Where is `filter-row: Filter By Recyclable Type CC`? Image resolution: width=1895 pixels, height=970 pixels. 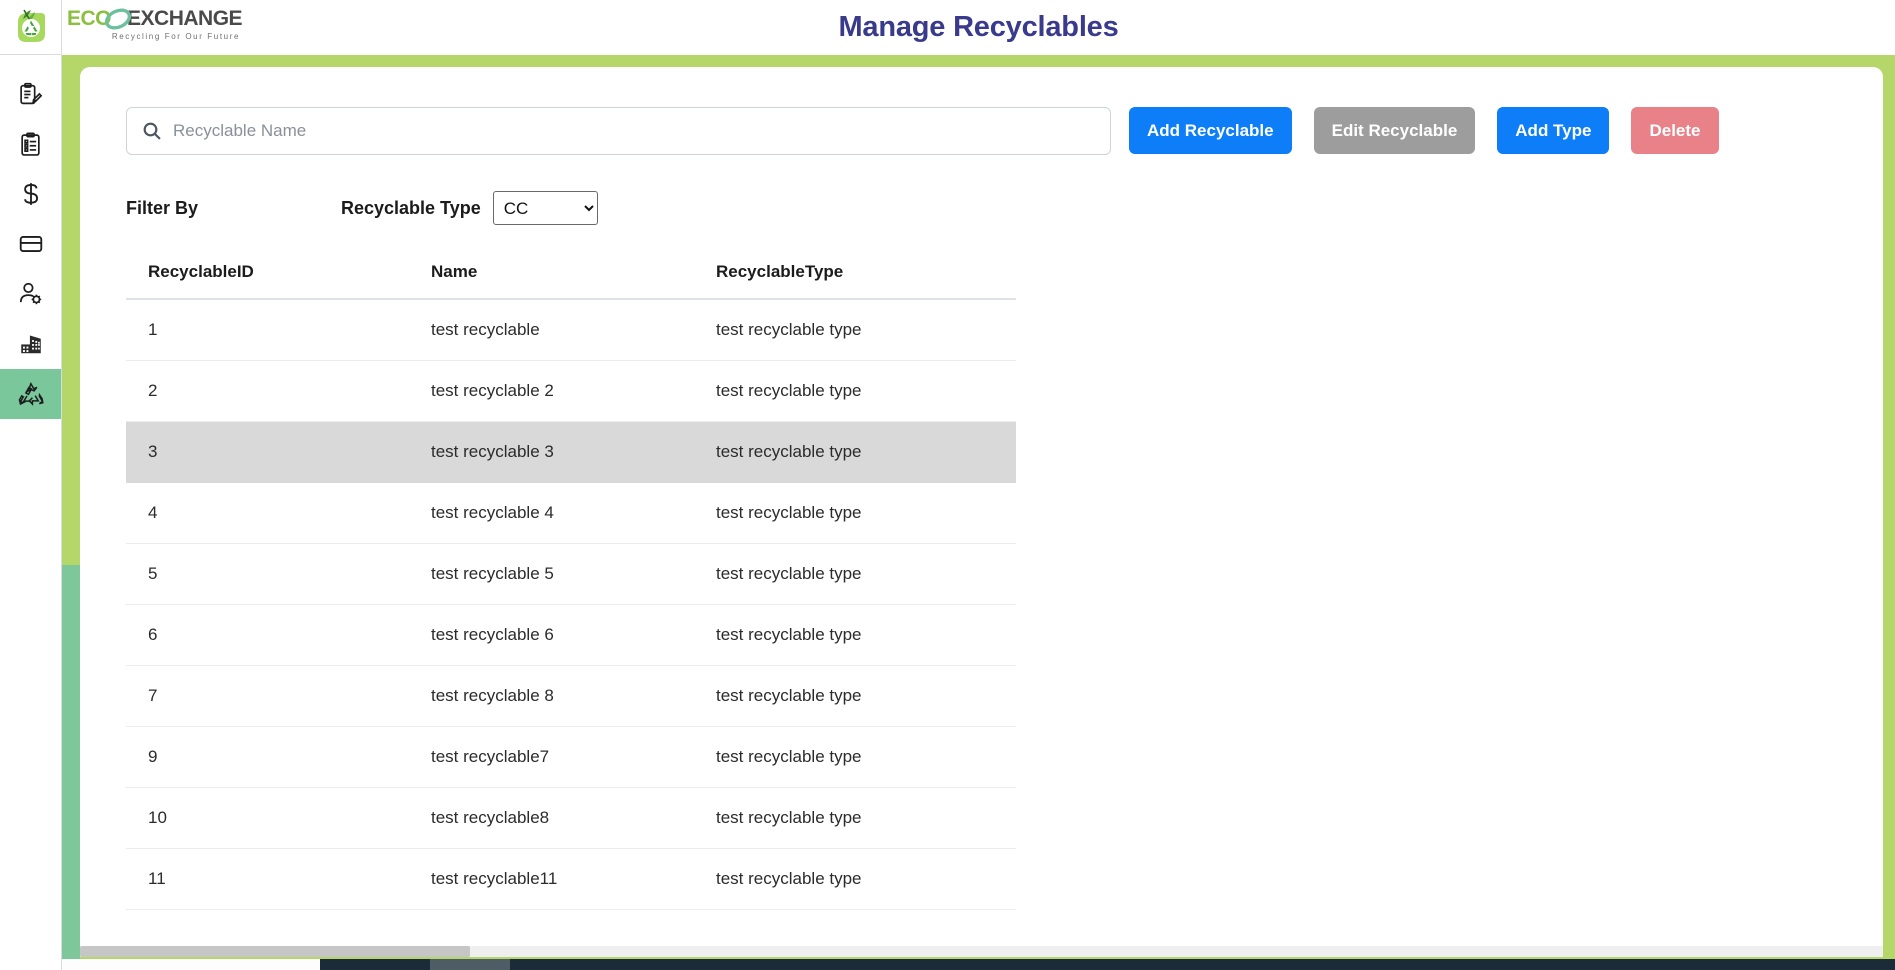 filter-row: Filter By Recyclable Type CC is located at coordinates (981, 208).